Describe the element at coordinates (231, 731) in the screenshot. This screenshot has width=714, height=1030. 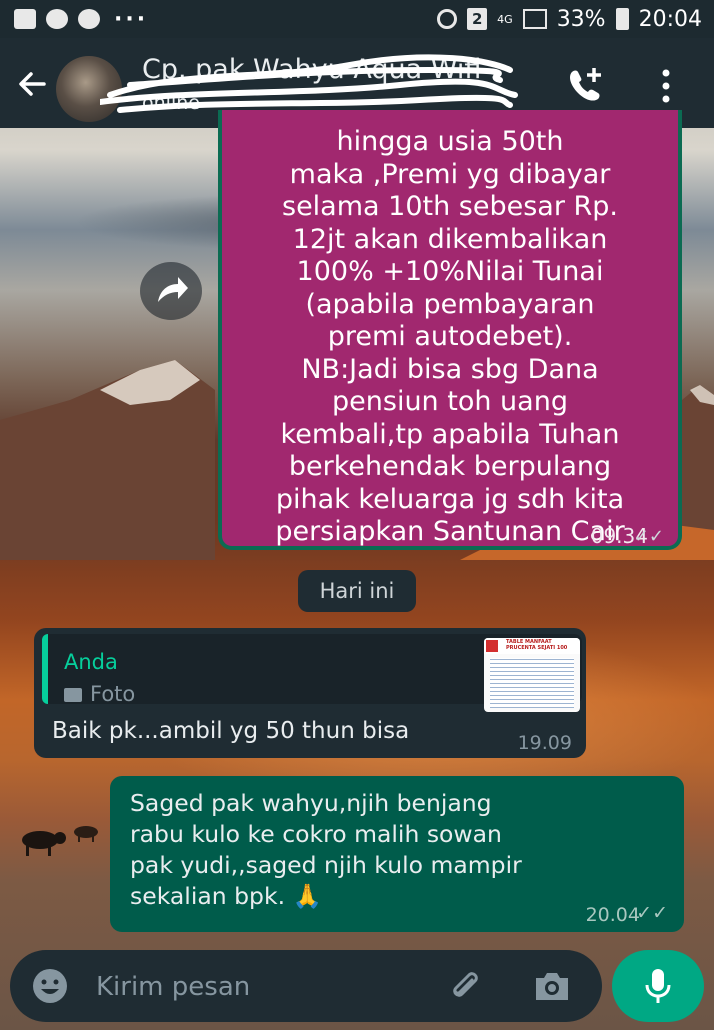
I see `incoming-message-text: Baik pk...ambil yg 50 thun bisa` at that location.